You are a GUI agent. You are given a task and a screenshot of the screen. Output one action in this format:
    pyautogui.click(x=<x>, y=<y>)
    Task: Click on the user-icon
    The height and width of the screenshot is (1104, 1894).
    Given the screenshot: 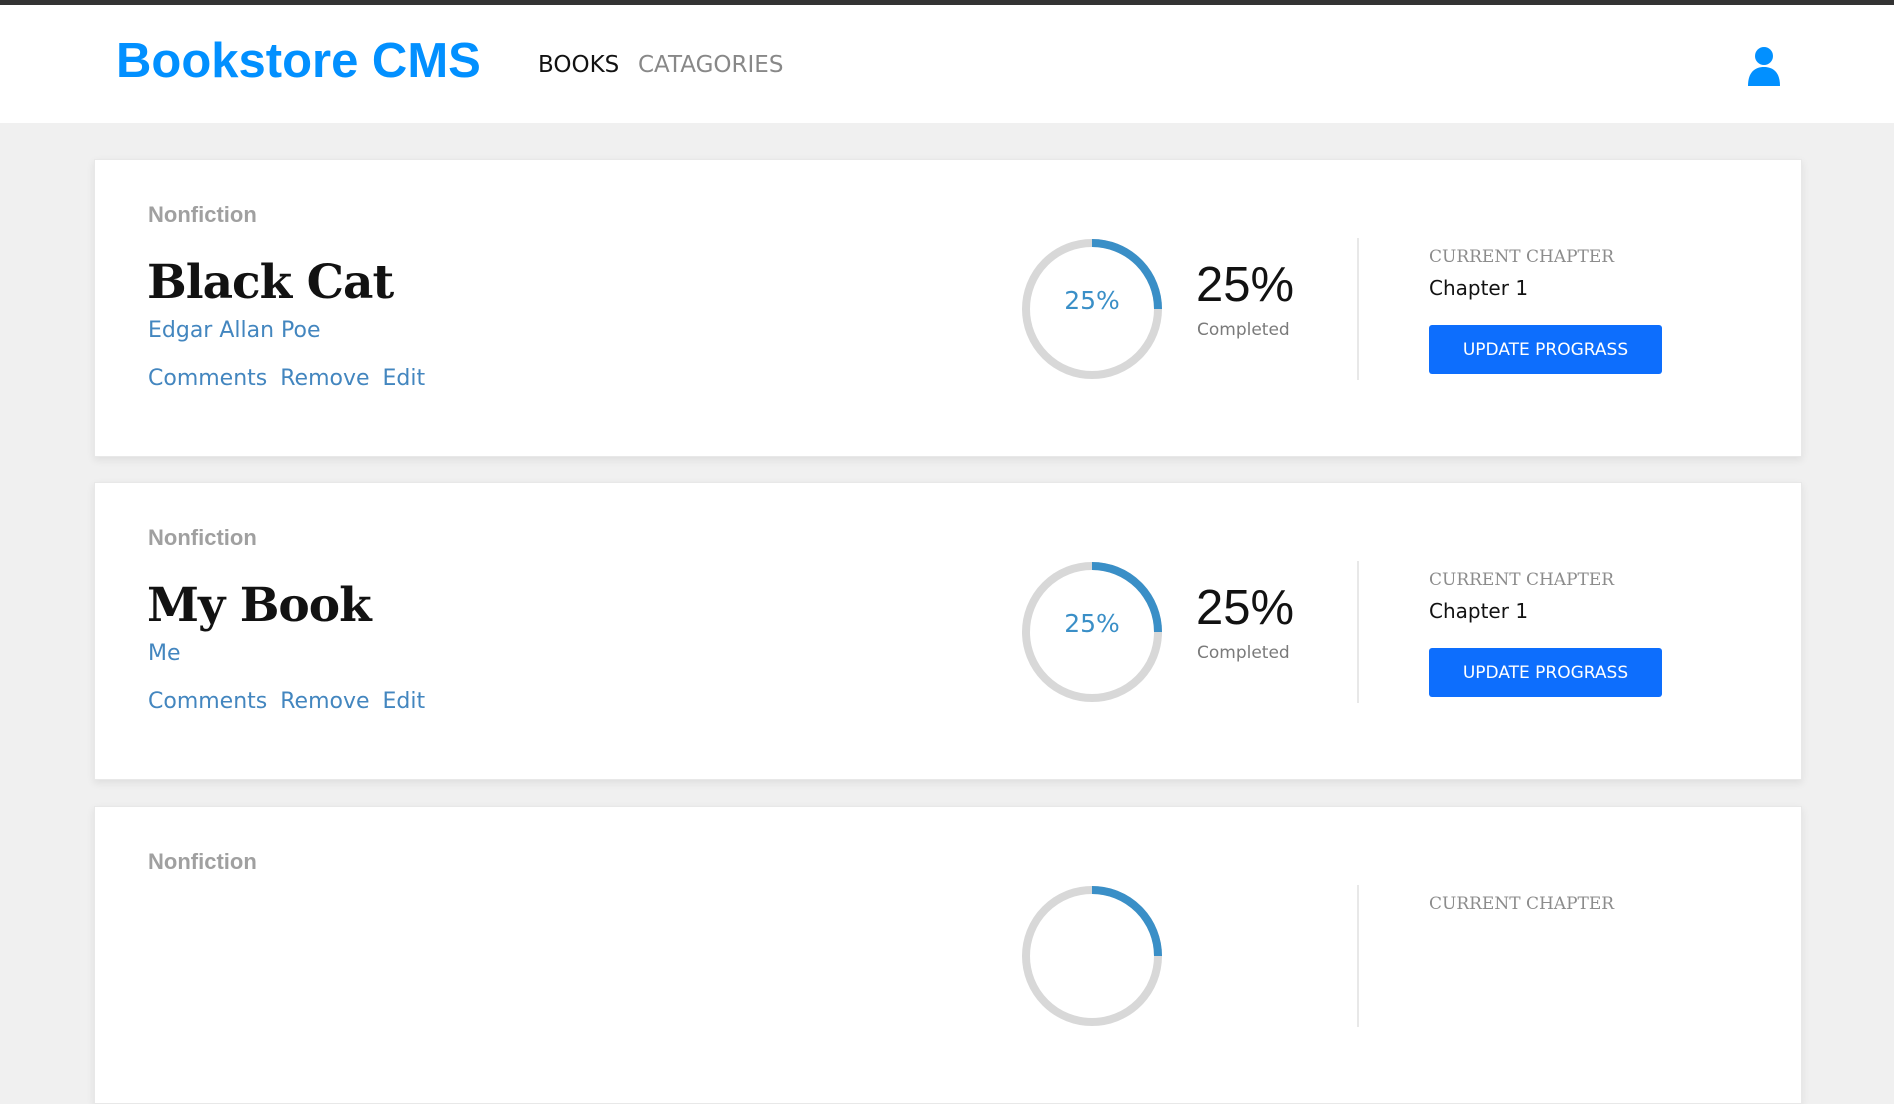 What is the action you would take?
    pyautogui.click(x=1764, y=66)
    